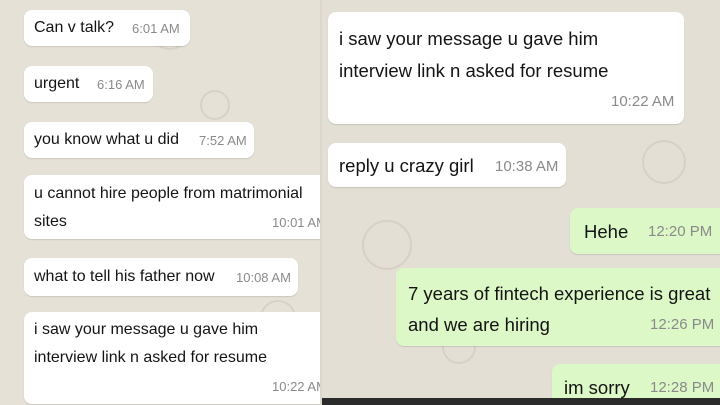 The image size is (720, 405). Describe the element at coordinates (606, 231) in the screenshot. I see `message-text: Hehe` at that location.